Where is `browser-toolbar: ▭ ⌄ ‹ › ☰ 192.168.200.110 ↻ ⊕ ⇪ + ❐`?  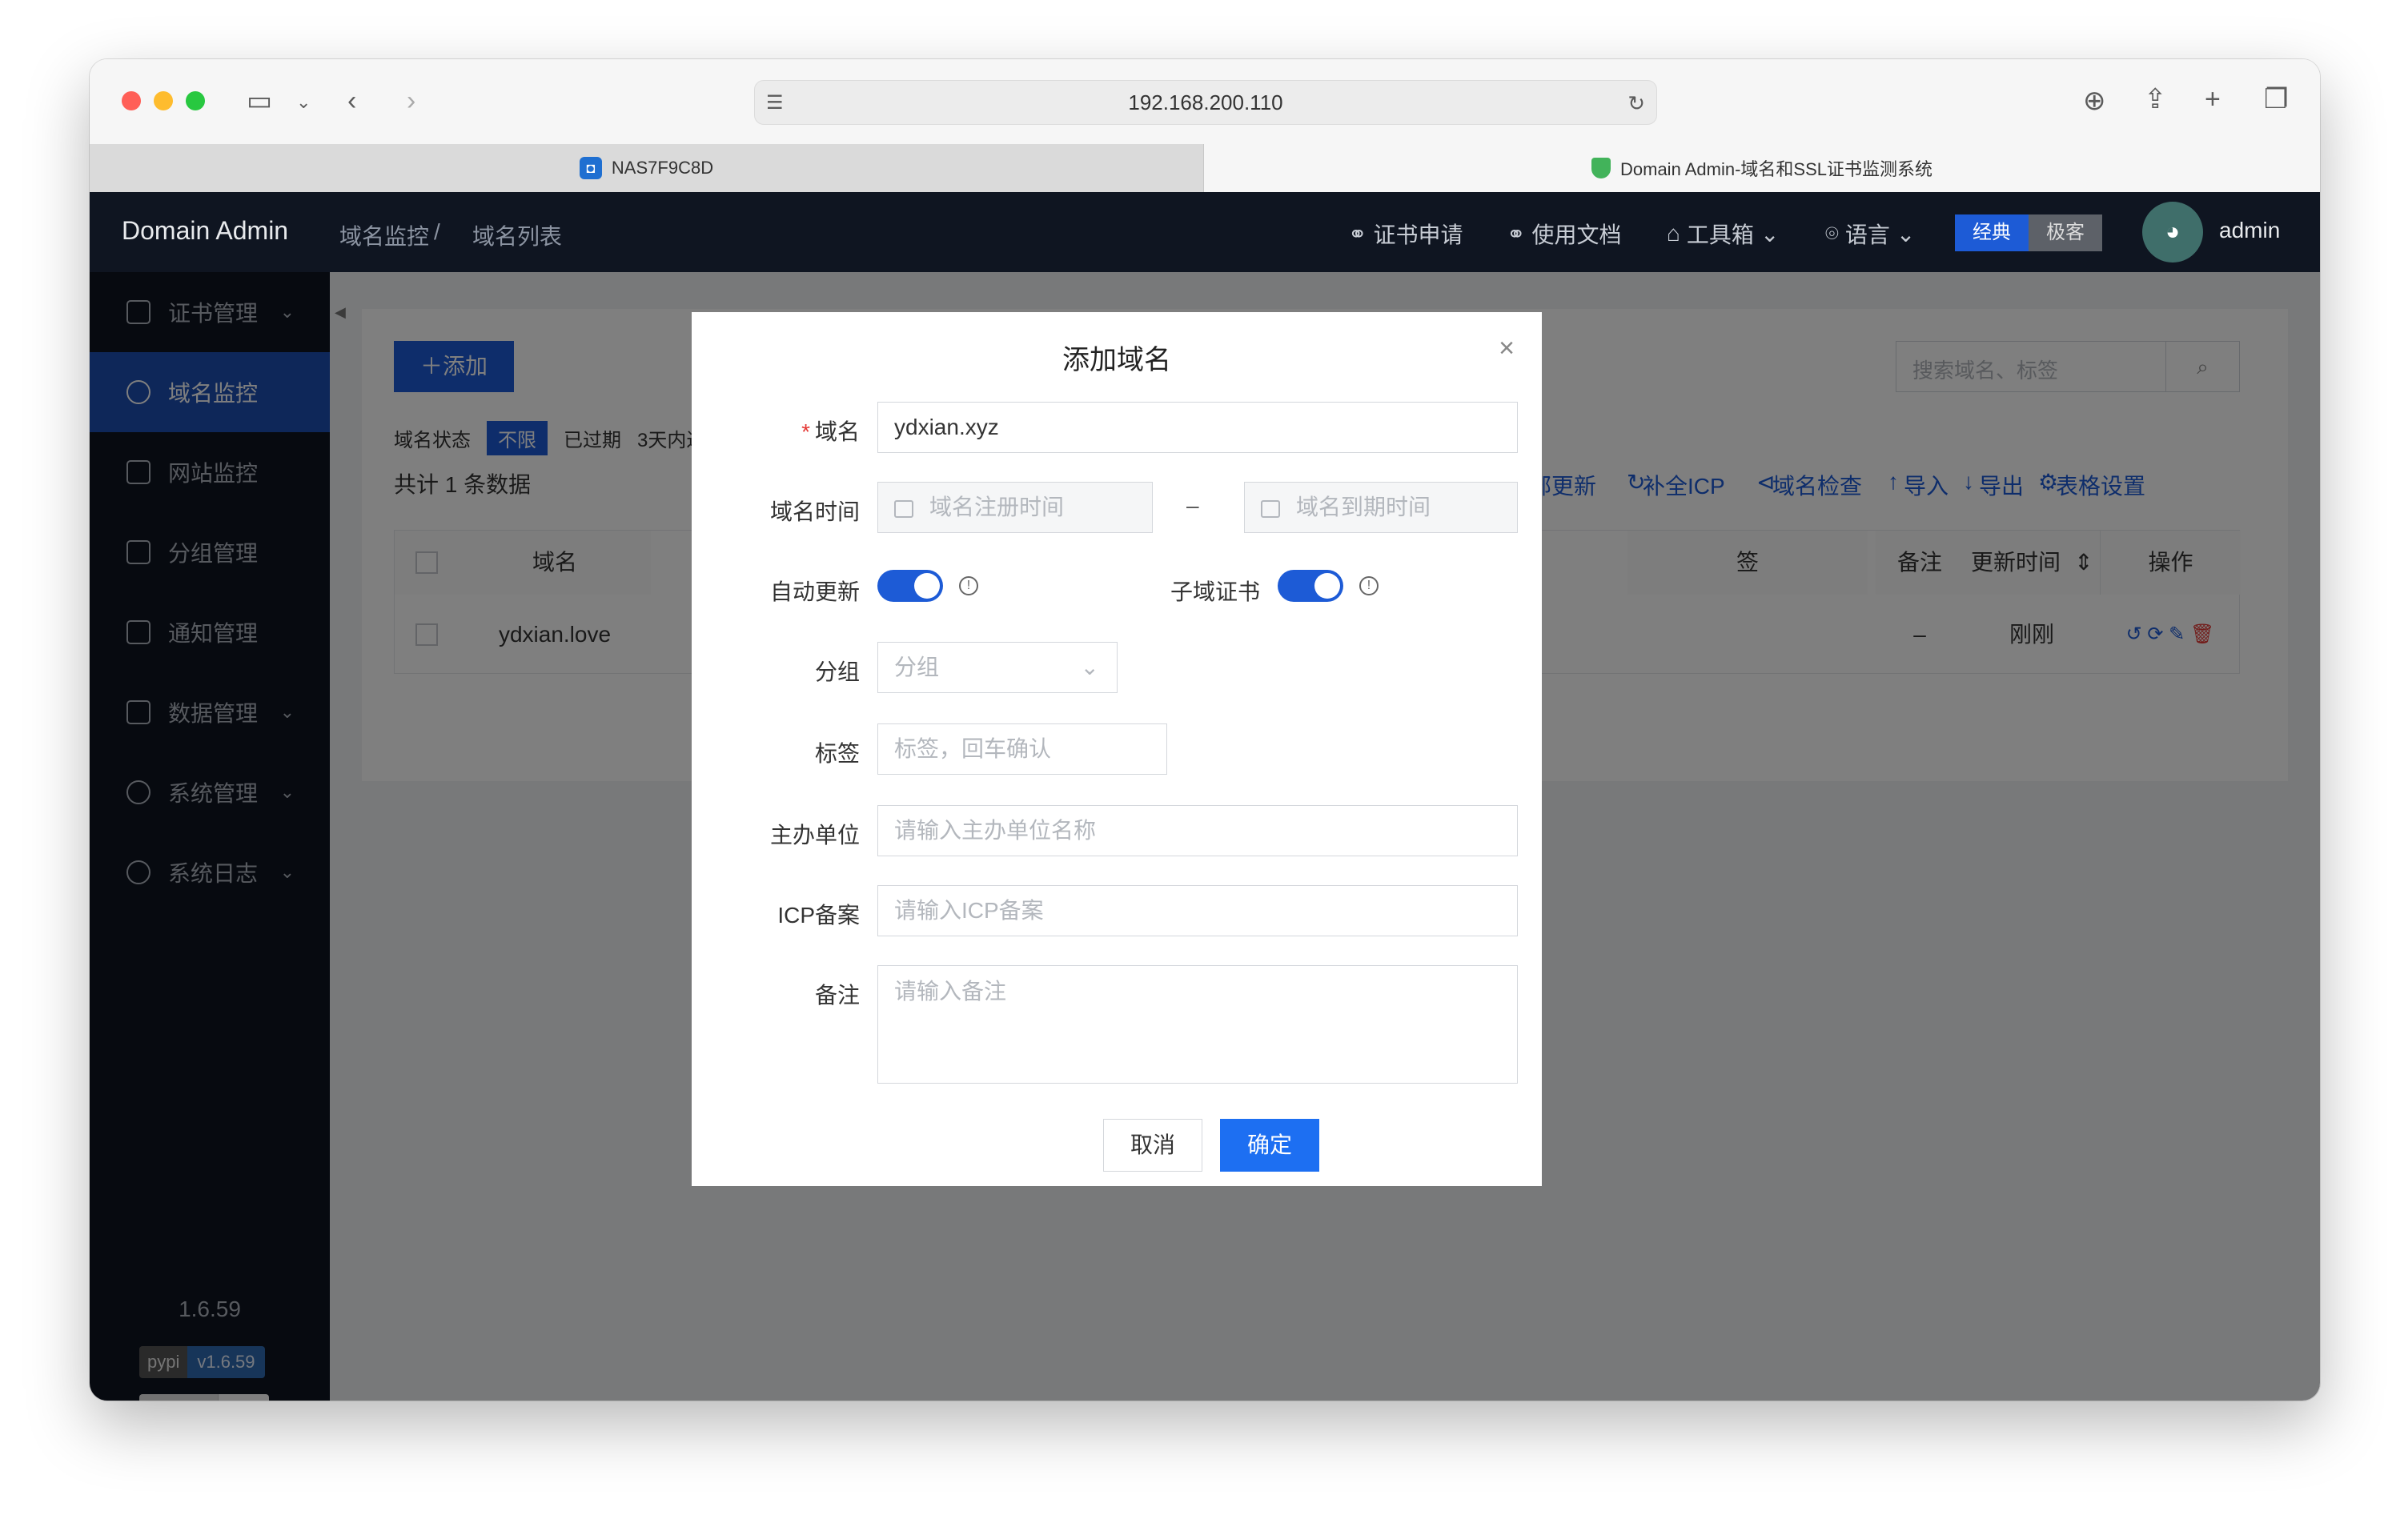 browser-toolbar: ▭ ⌄ ‹ › ☰ 192.168.200.110 ↻ ⊕ ⇪ + ❐ is located at coordinates (1205, 101).